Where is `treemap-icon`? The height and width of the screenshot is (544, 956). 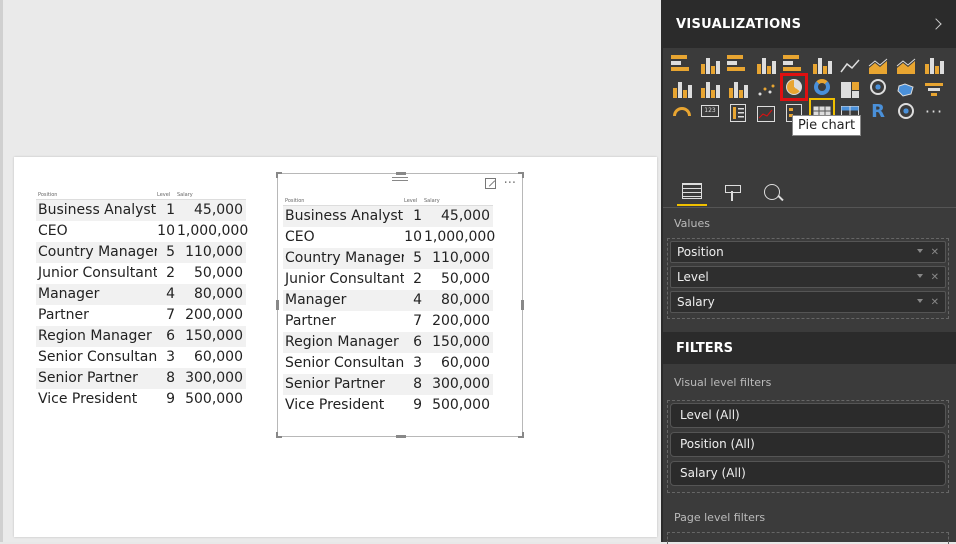
treemap-icon is located at coordinates (850, 87).